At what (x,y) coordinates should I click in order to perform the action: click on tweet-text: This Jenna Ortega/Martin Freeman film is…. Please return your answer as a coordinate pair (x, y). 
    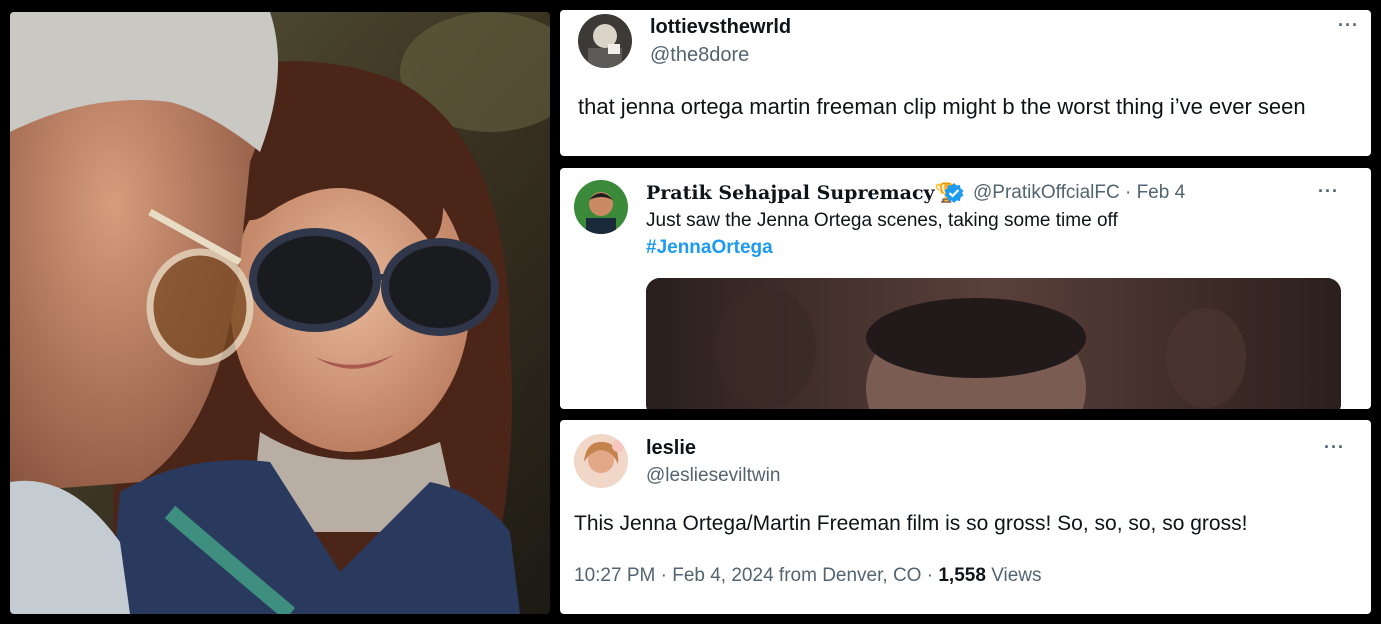
    Looking at the image, I should click on (911, 523).